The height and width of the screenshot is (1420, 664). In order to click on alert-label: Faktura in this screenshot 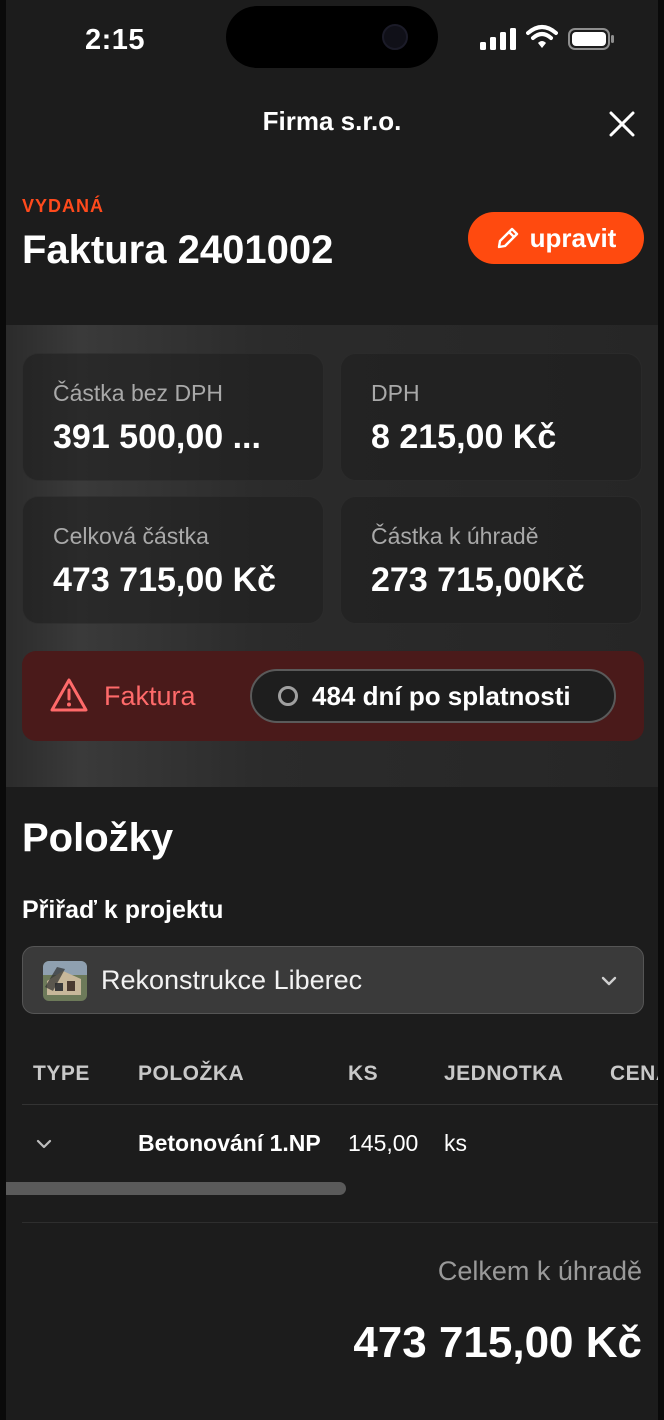, I will do `click(150, 696)`.